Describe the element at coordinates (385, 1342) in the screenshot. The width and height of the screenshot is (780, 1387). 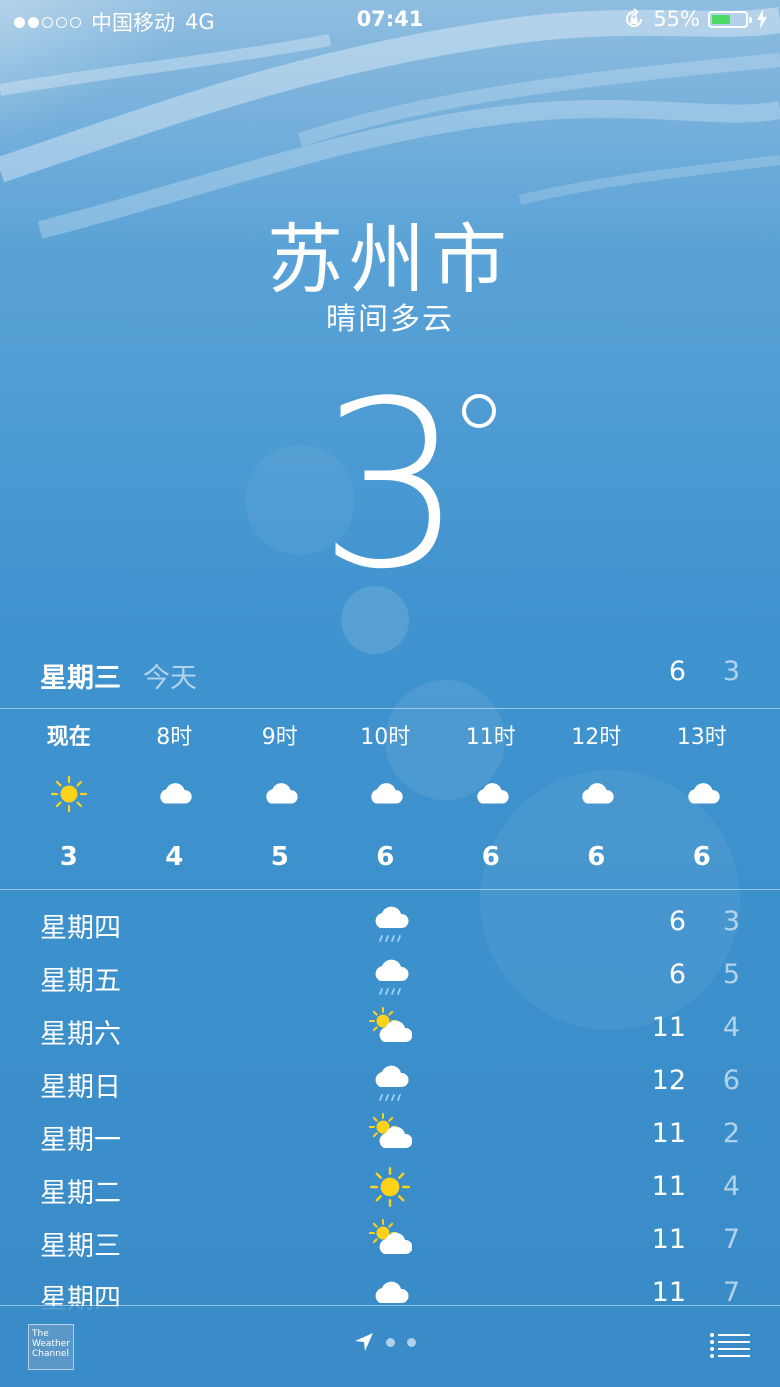
I see `page-indicator` at that location.